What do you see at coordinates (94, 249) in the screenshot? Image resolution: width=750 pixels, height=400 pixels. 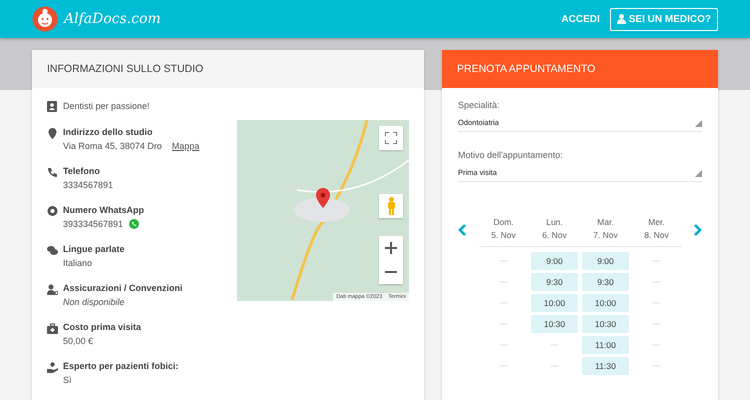 I see `info-label: Lingue parlate` at bounding box center [94, 249].